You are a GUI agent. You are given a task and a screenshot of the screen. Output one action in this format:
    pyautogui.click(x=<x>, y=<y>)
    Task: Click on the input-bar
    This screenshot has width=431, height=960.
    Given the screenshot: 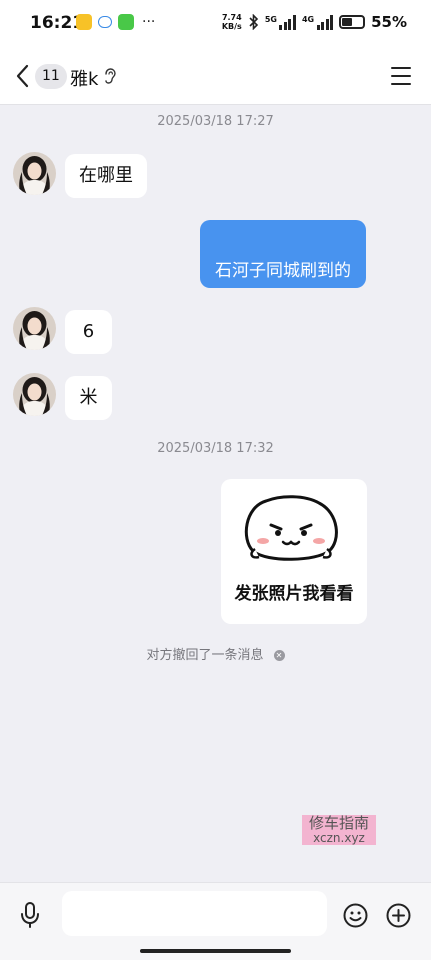 What is the action you would take?
    pyautogui.click(x=215, y=921)
    